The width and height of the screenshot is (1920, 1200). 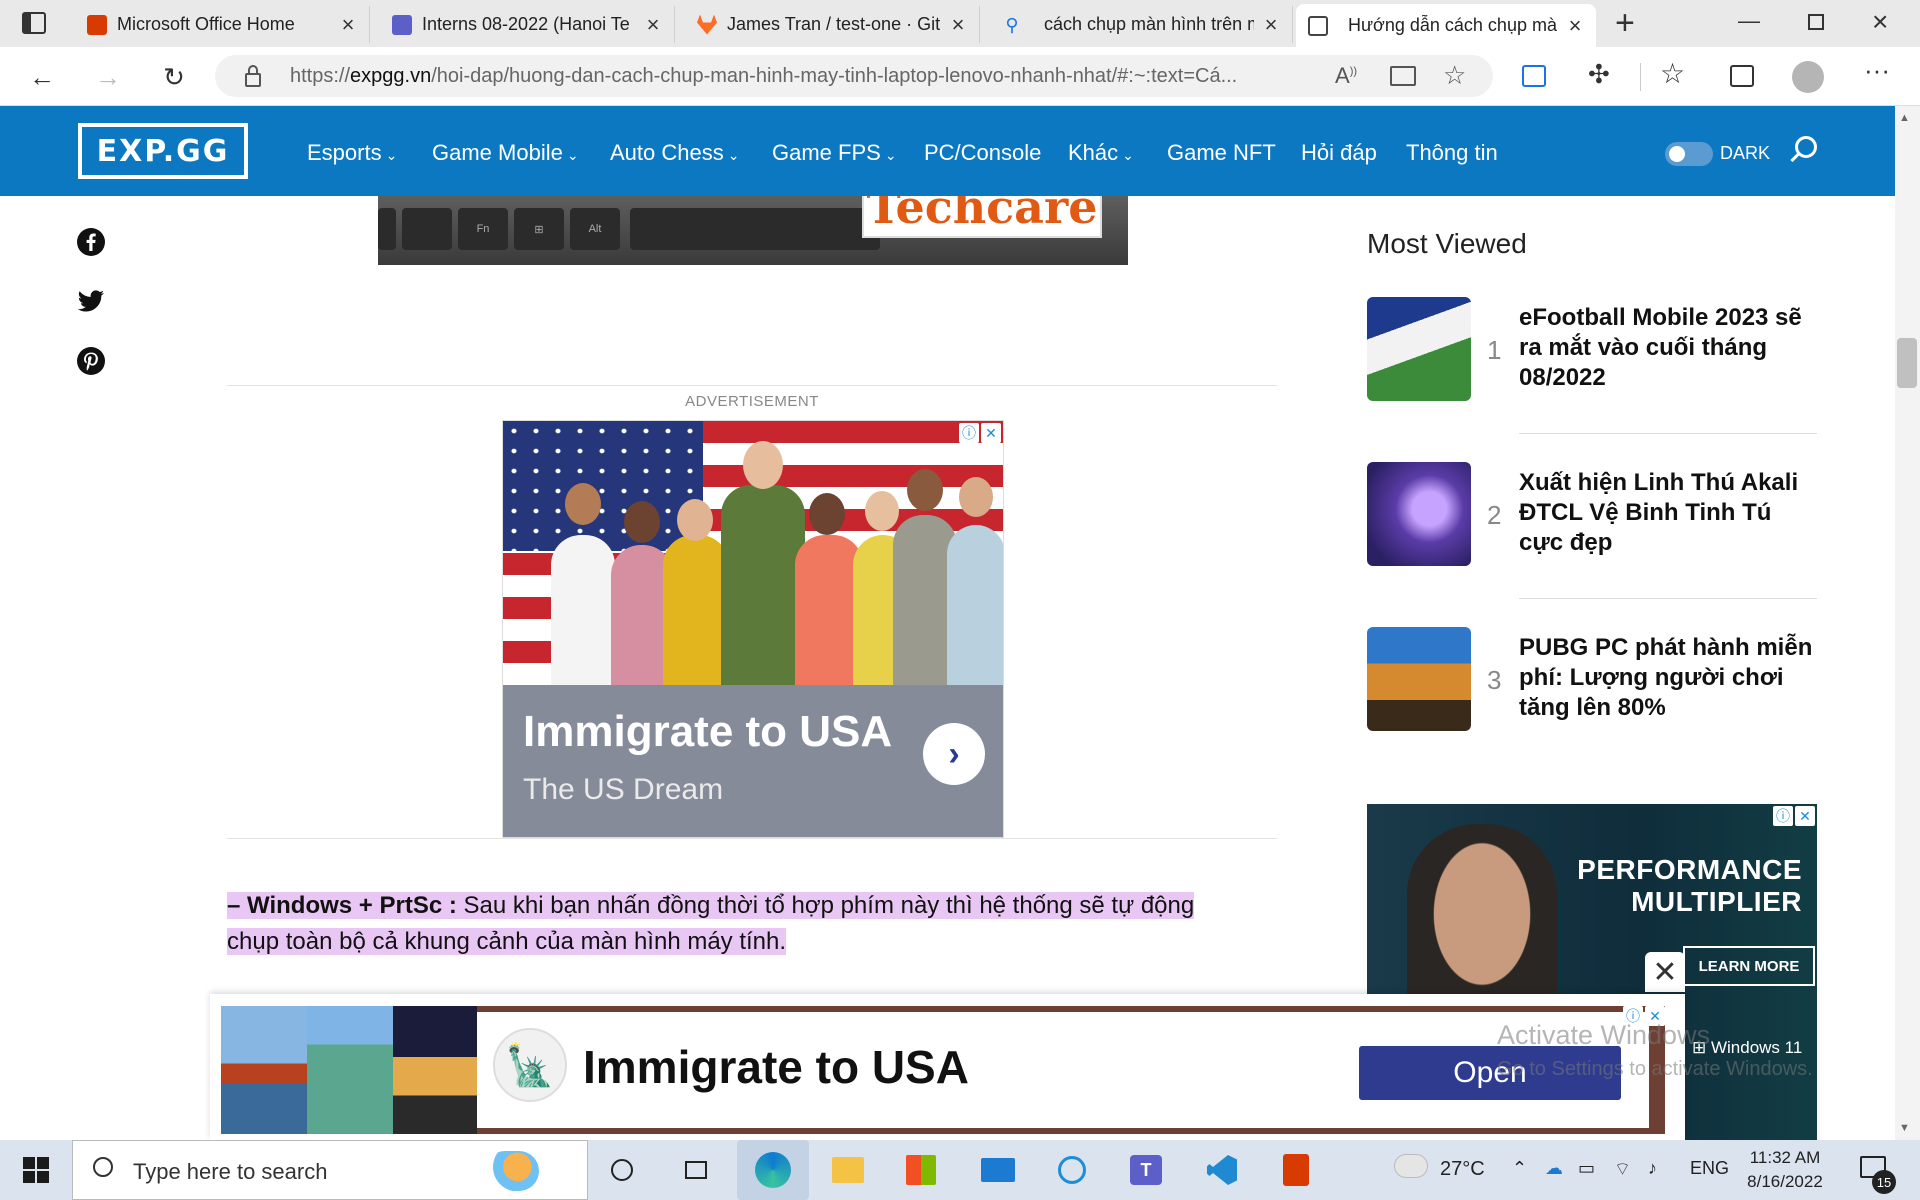 I want to click on read-aloud-icon: A)), so click(x=1346, y=76).